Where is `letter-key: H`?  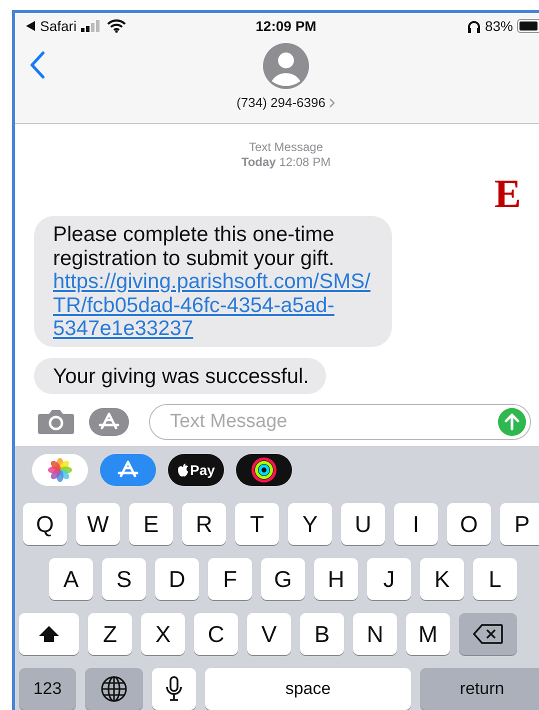 letter-key: H is located at coordinates (336, 579).